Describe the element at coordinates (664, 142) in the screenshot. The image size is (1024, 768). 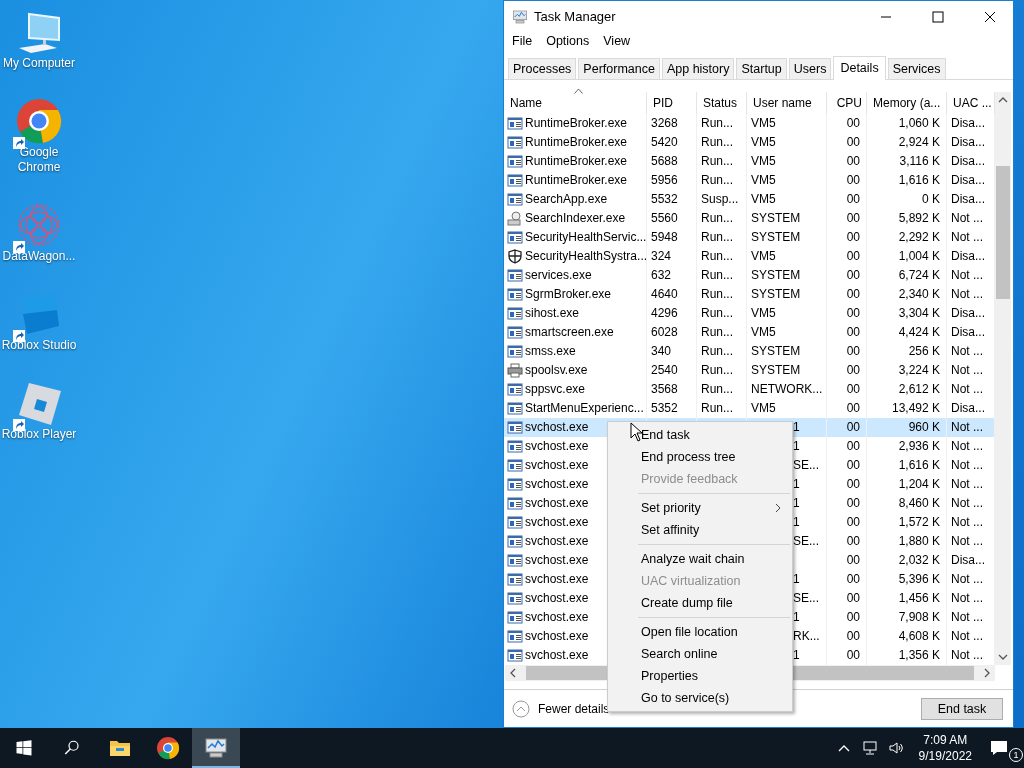
I see `table-cell: 5420` at that location.